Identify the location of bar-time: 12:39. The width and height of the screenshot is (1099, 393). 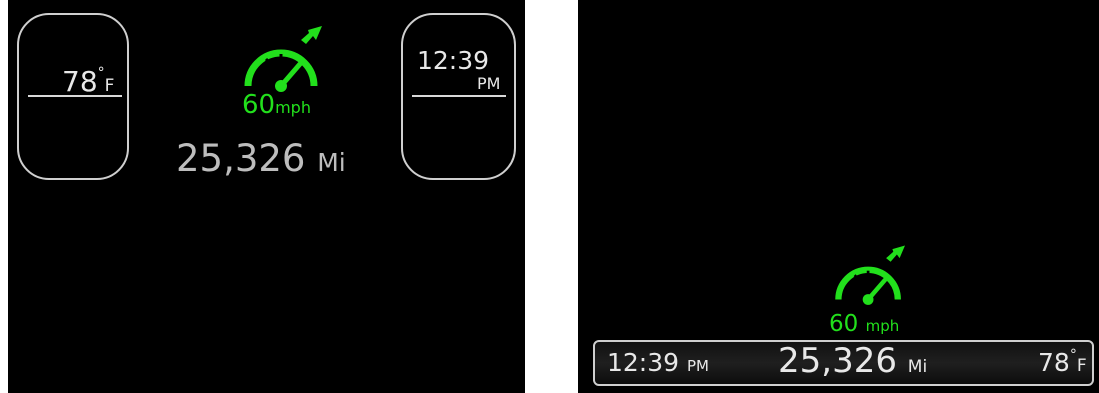
(643, 362).